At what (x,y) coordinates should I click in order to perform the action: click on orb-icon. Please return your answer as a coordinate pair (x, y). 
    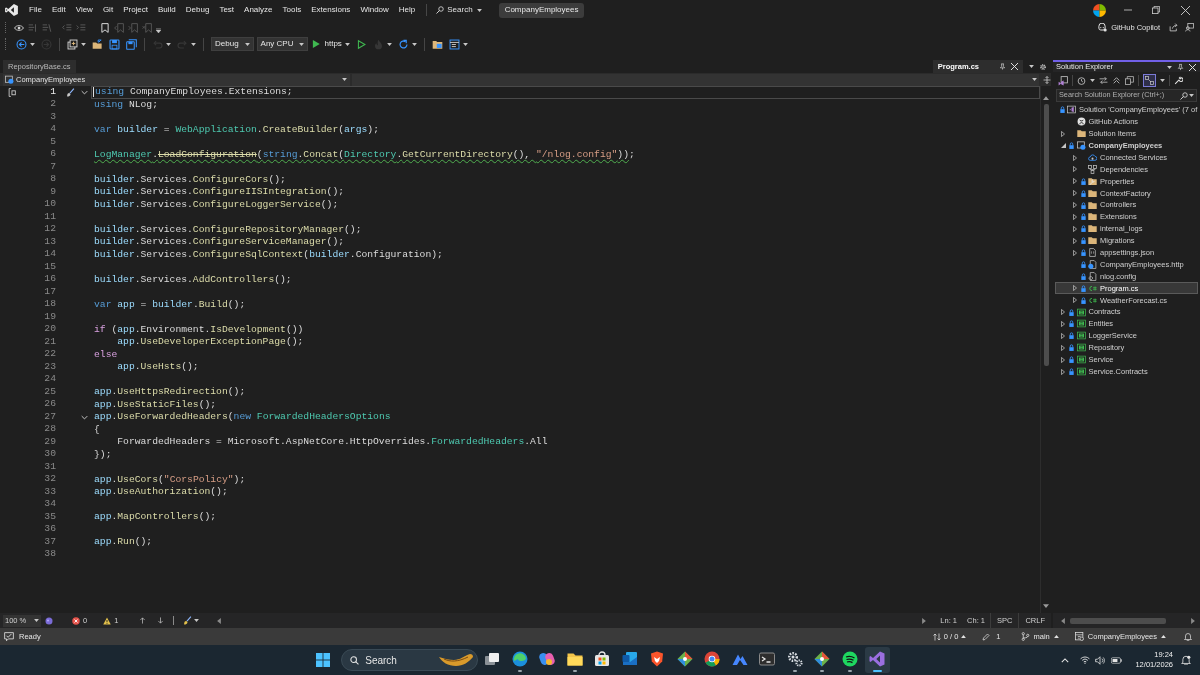
    Looking at the image, I should click on (49, 620).